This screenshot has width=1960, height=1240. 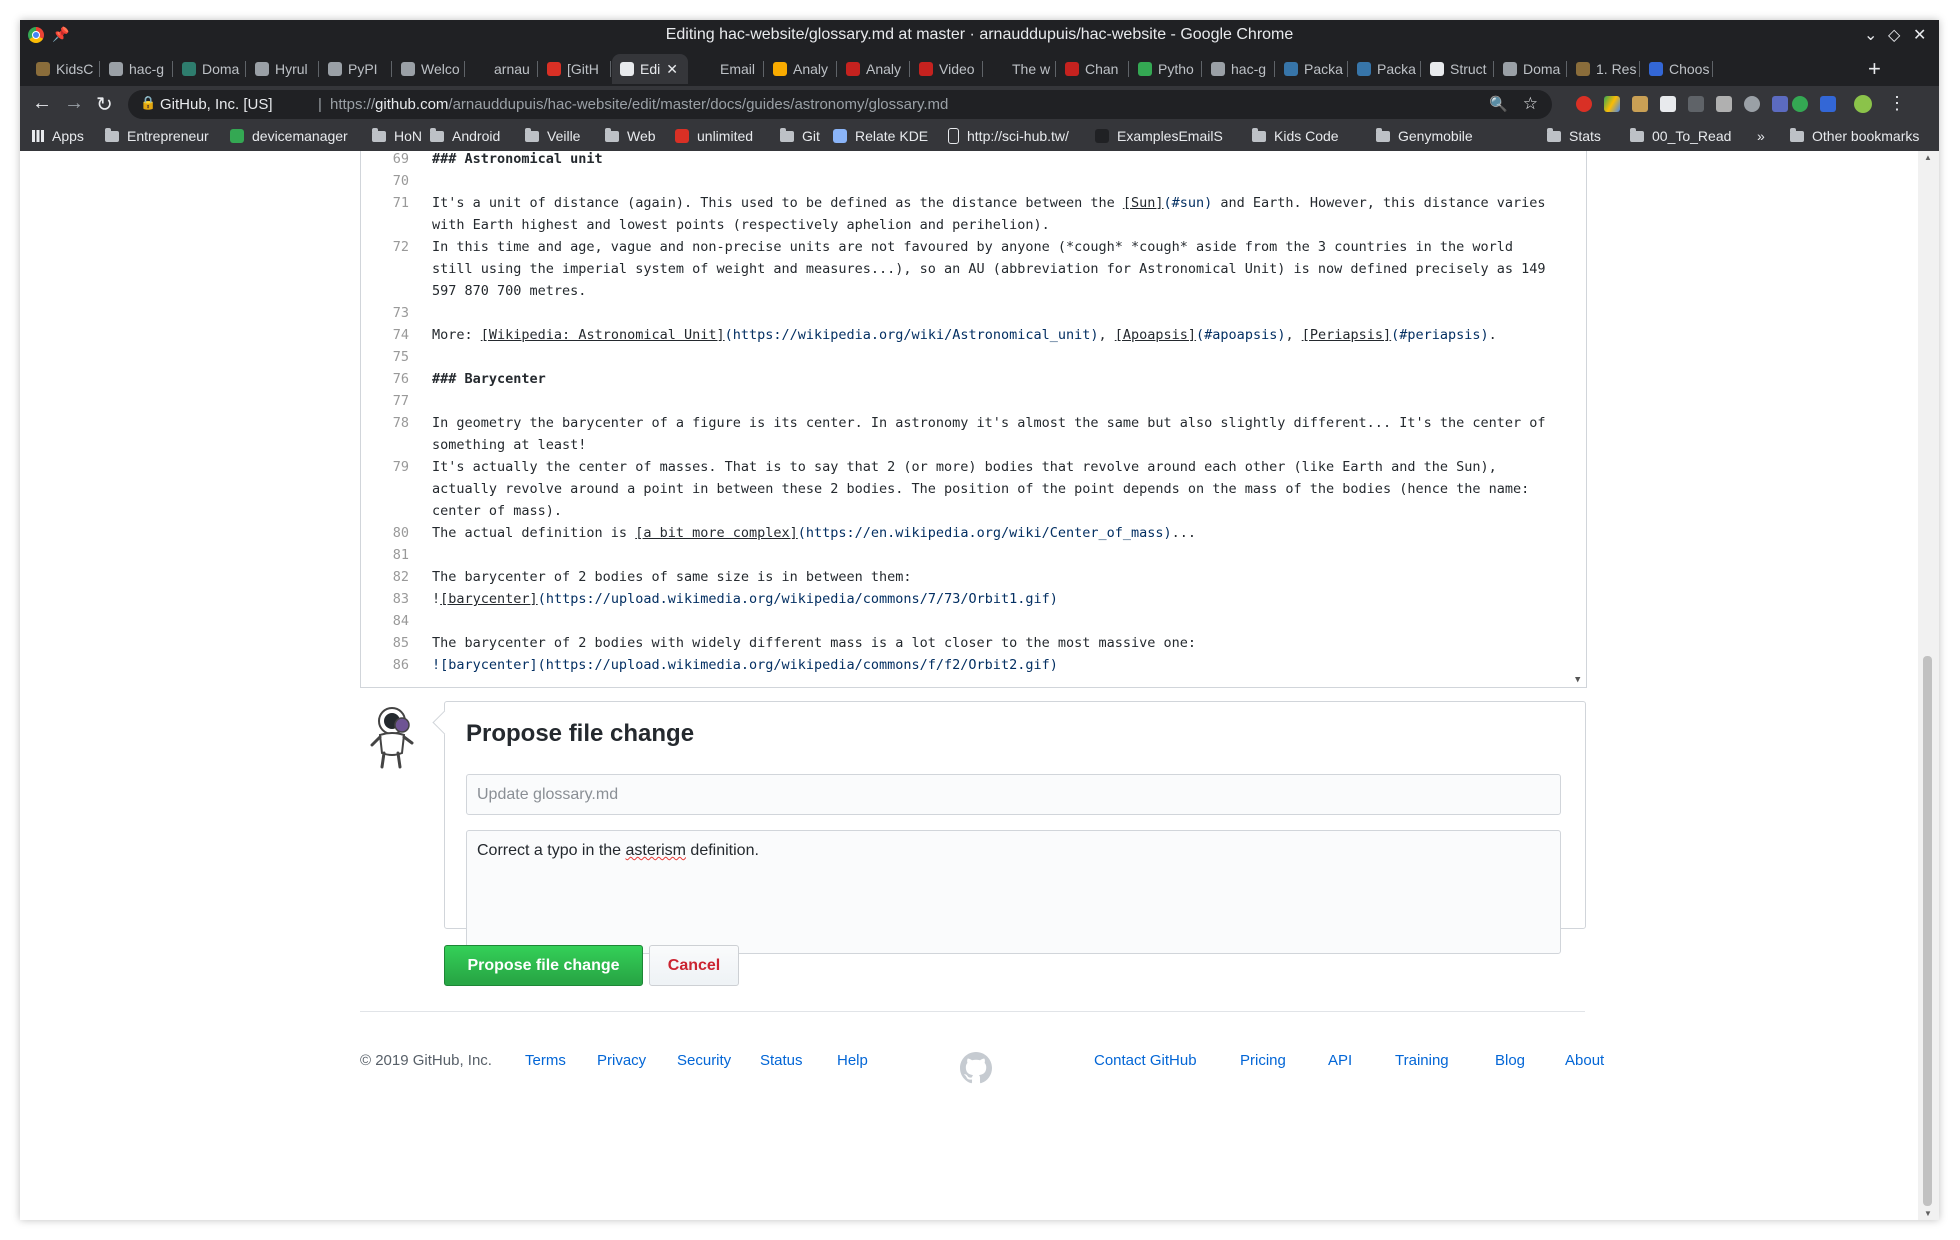 I want to click on bookmark-item: devicemanager, so click(x=289, y=136).